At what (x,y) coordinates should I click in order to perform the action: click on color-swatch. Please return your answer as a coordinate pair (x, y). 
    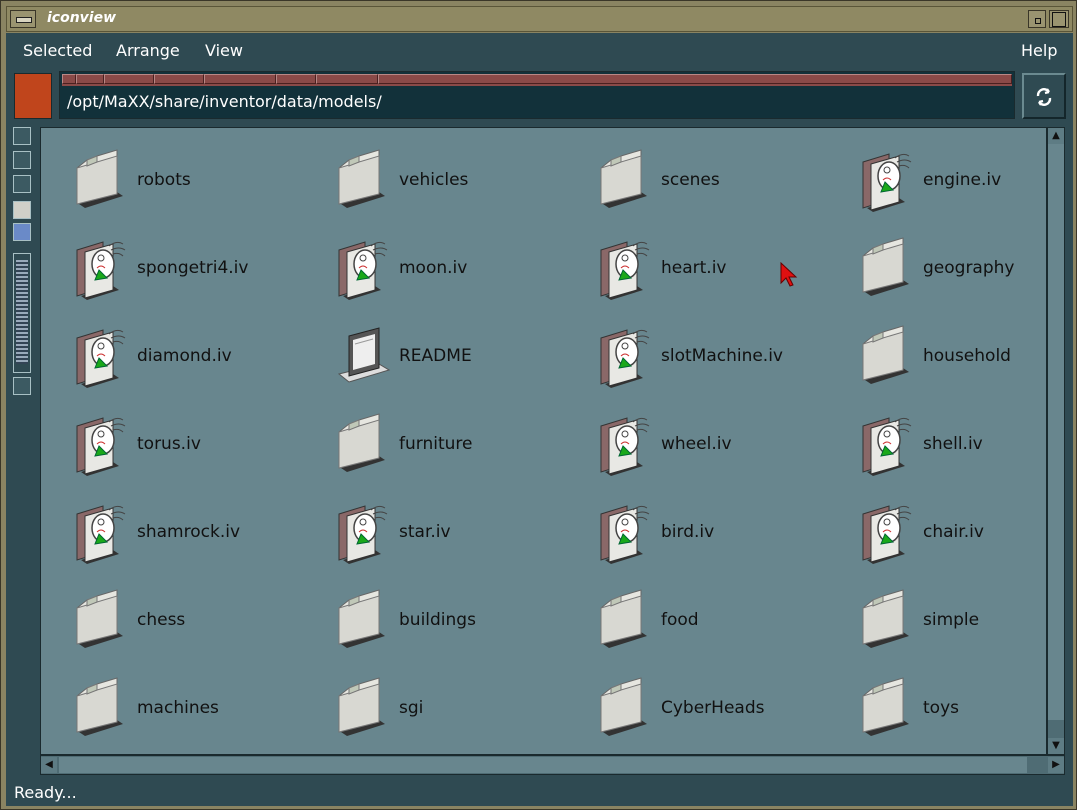
    Looking at the image, I should click on (33, 96).